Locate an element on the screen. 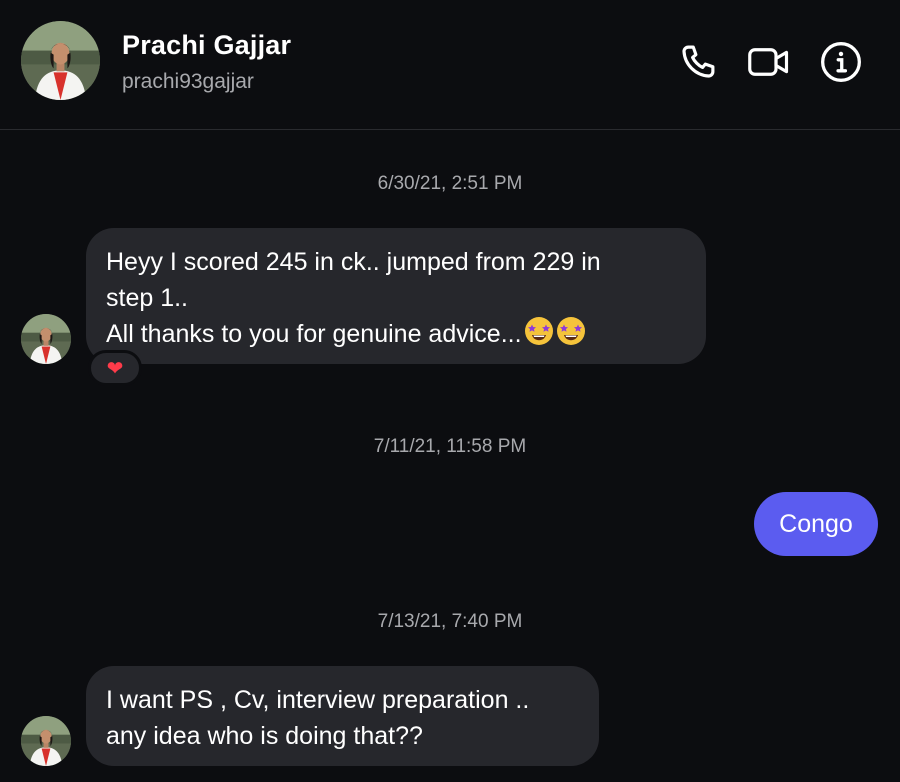  info-icon is located at coordinates (841, 62).